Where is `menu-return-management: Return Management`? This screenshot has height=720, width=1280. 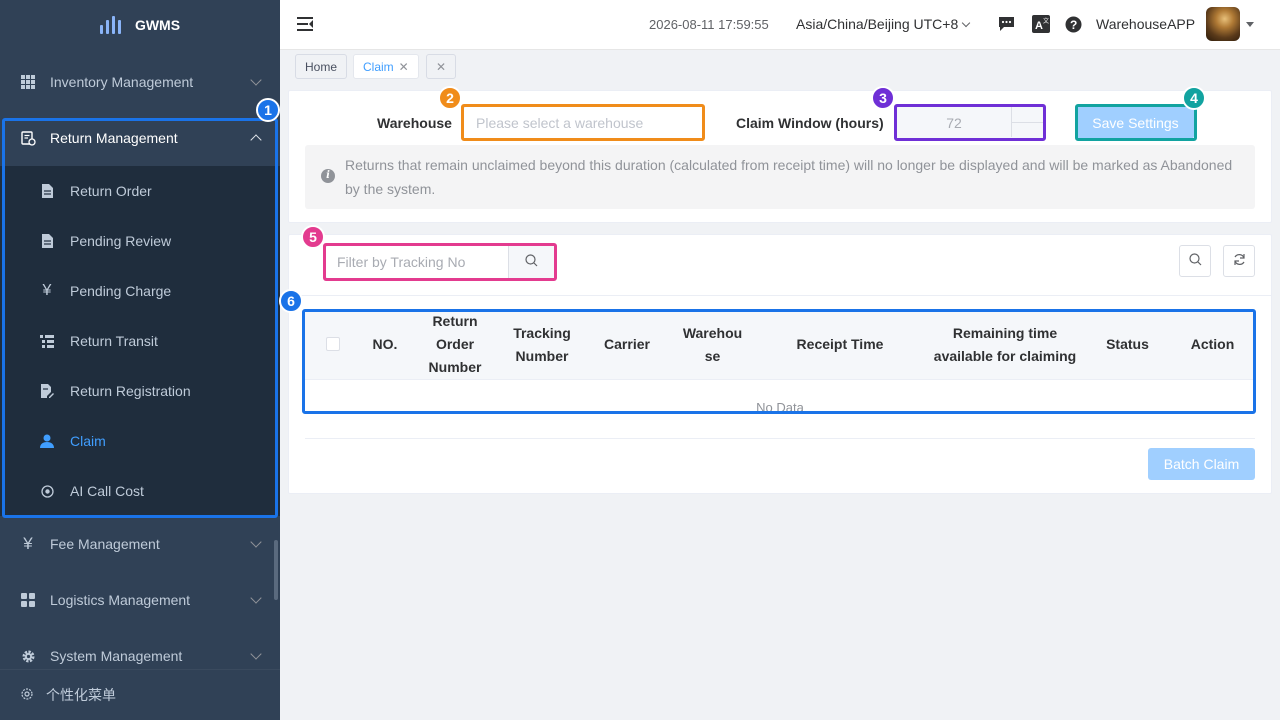
menu-return-management: Return Management is located at coordinates (140, 138).